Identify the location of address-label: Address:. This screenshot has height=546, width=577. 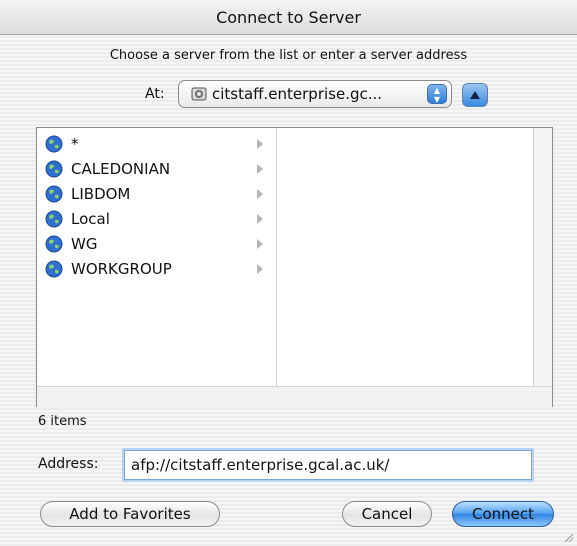
(68, 464).